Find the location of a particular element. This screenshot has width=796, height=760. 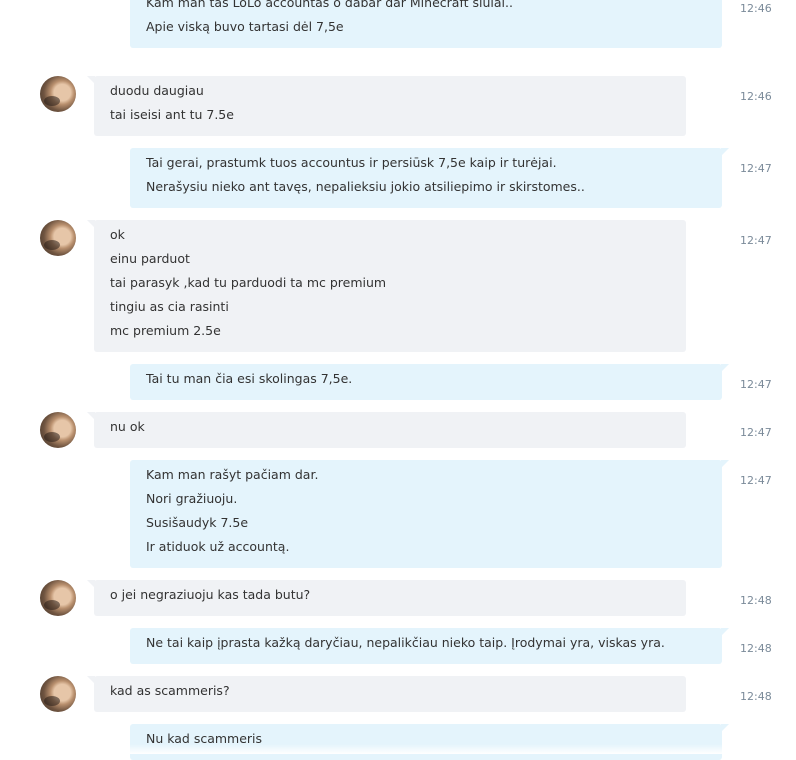

message-text-line: tai iseisi ant tu 7.5e is located at coordinates (172, 114).